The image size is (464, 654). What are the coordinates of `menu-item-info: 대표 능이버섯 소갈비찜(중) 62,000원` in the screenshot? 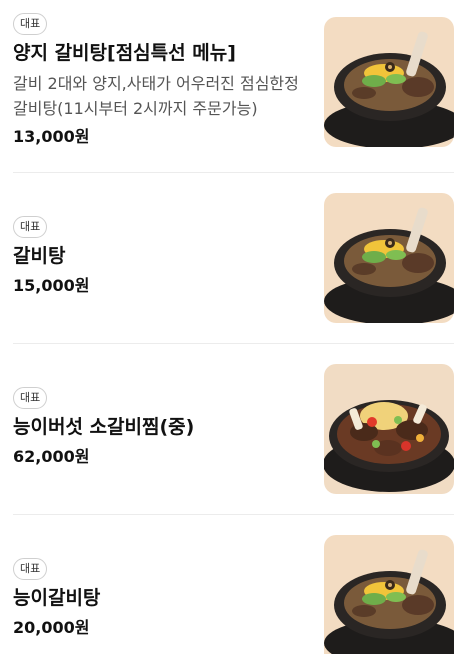 It's located at (162, 427).